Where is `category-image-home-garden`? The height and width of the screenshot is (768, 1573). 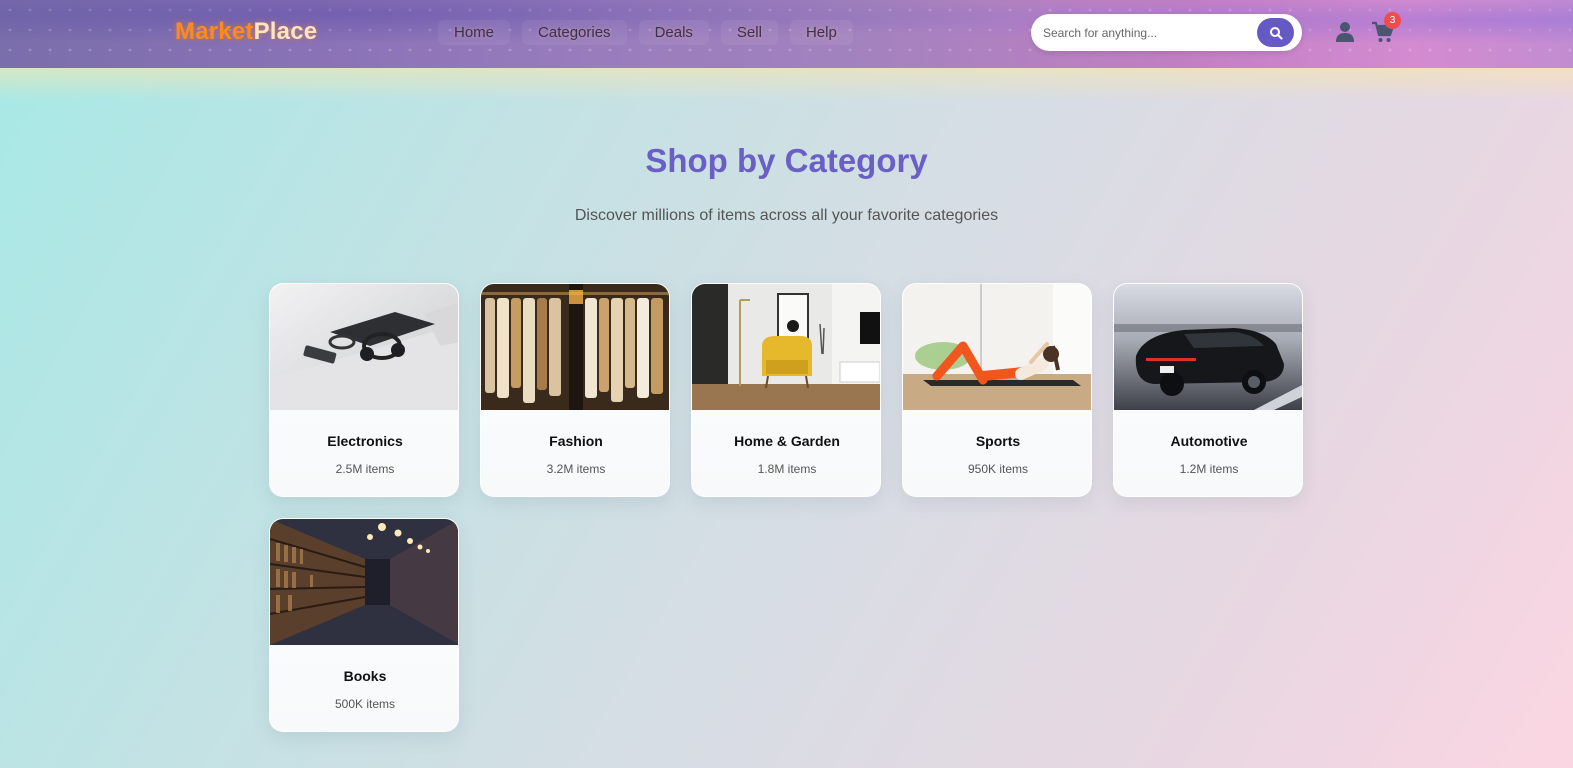
category-image-home-garden is located at coordinates (786, 347).